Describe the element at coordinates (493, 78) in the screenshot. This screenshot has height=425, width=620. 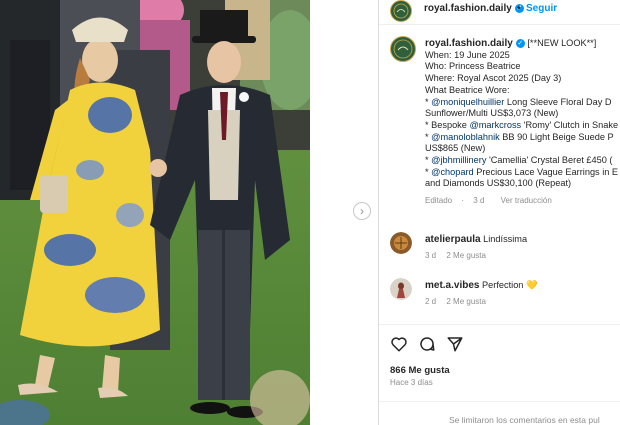
I see `caption-where: Where: Royal Ascot 2025 (Day 3)` at that location.